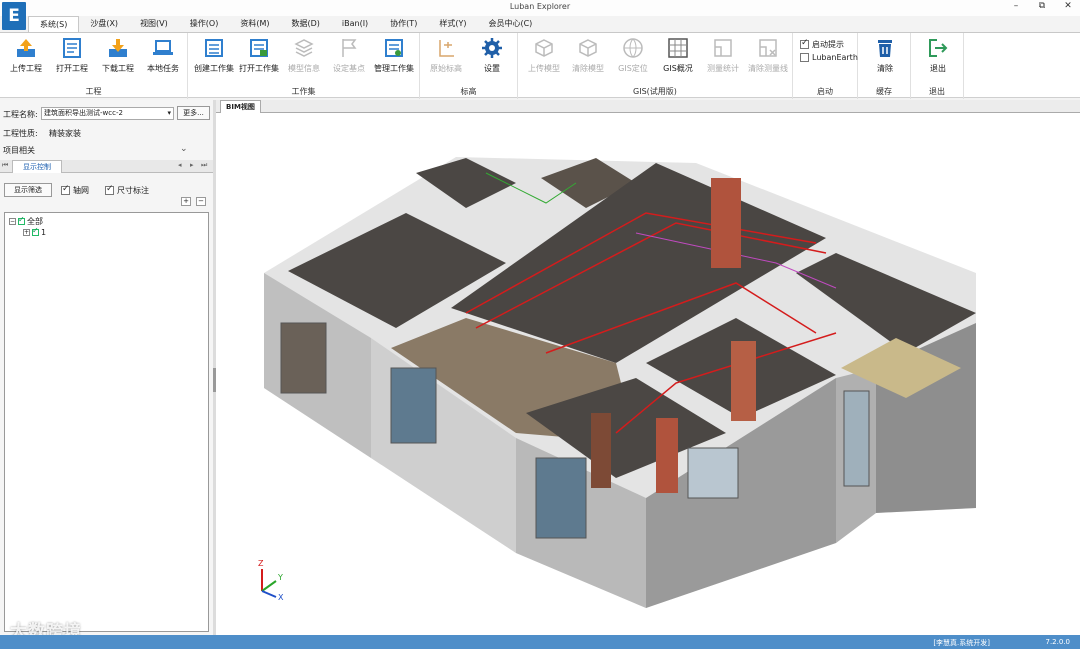  I want to click on collapse-icon: −, so click(12, 221).